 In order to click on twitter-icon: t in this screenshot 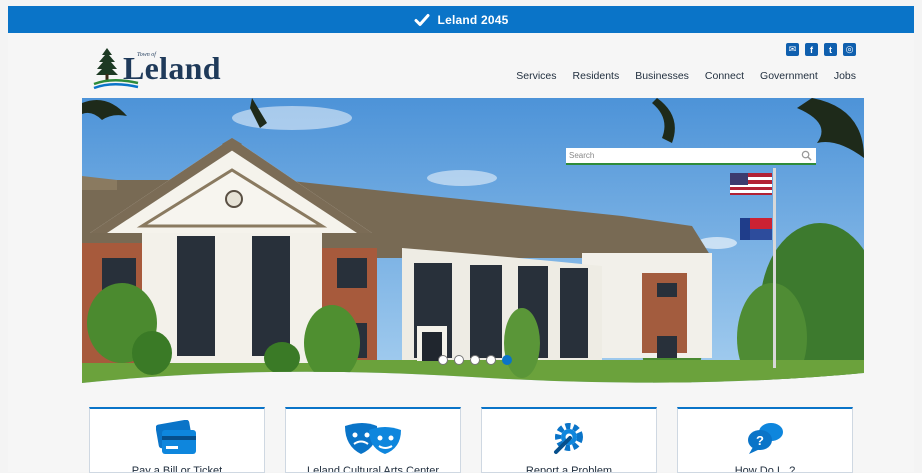, I will do `click(830, 49)`.